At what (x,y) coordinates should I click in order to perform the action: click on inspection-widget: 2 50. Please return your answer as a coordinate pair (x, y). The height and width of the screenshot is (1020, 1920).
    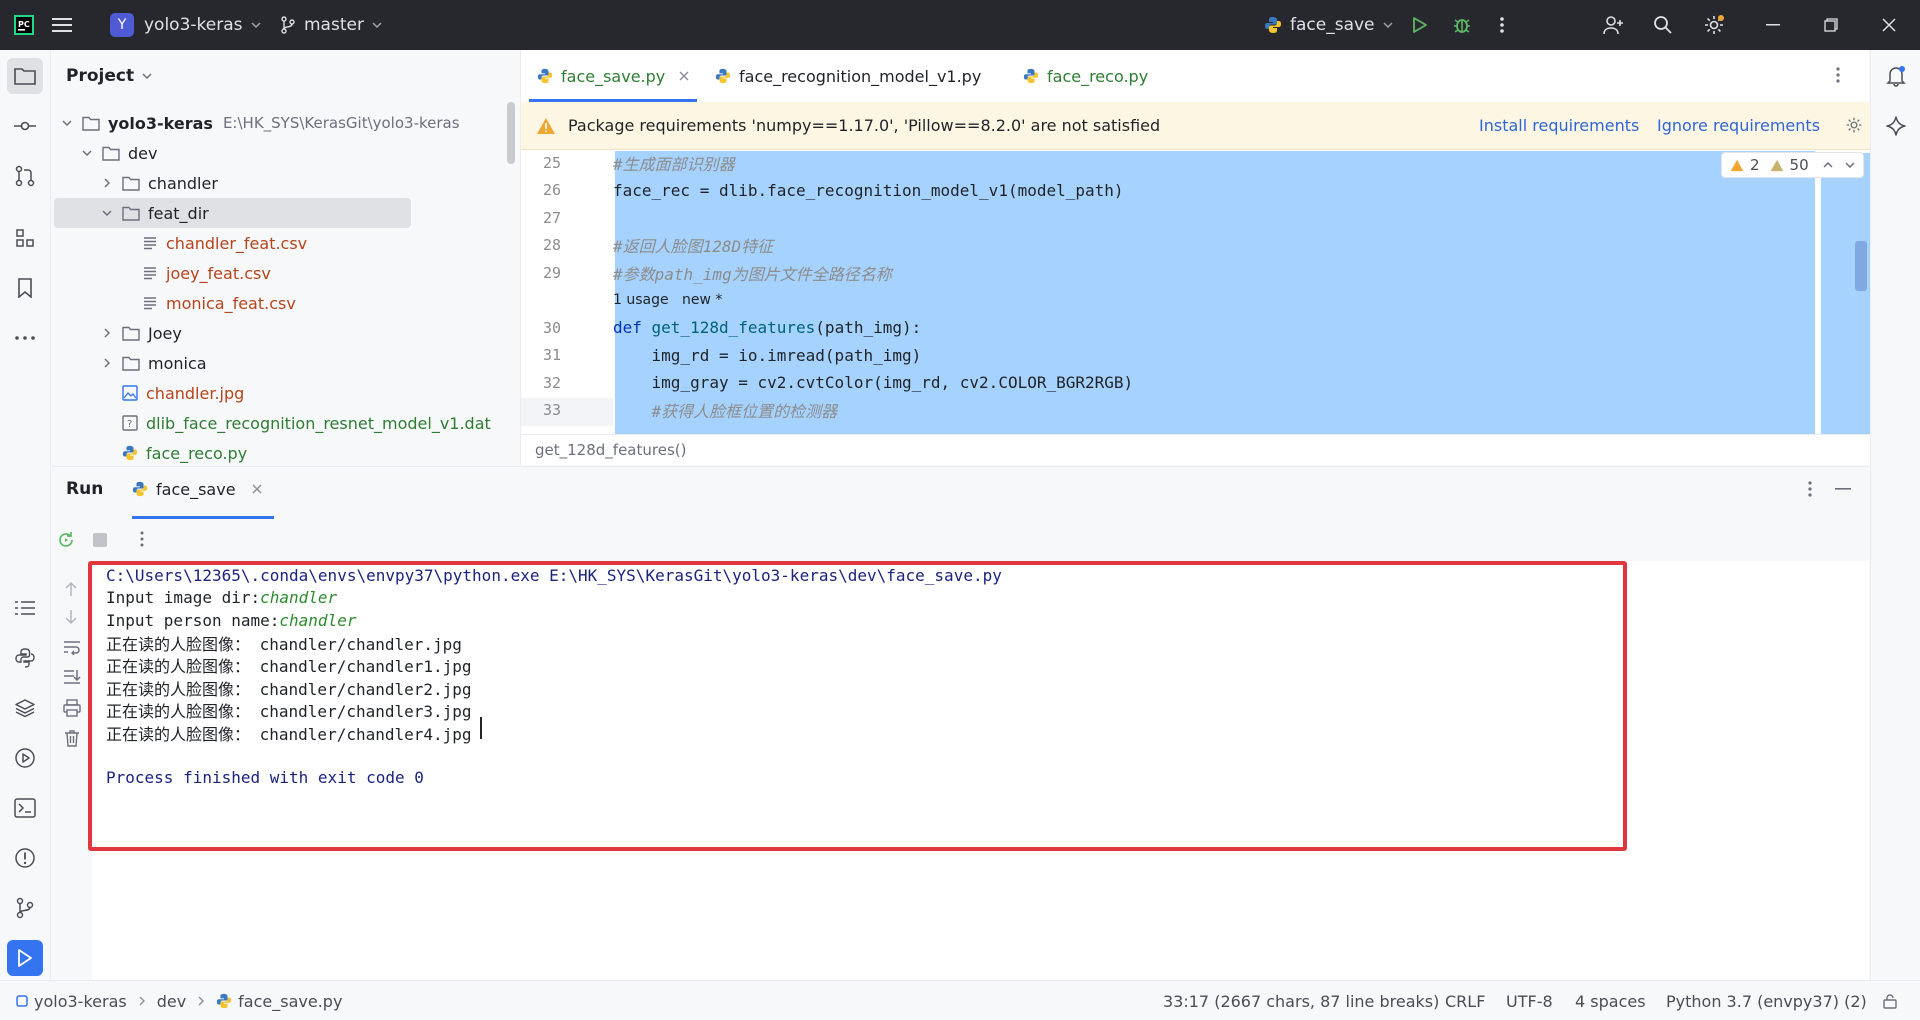
    Looking at the image, I should click on (1792, 165).